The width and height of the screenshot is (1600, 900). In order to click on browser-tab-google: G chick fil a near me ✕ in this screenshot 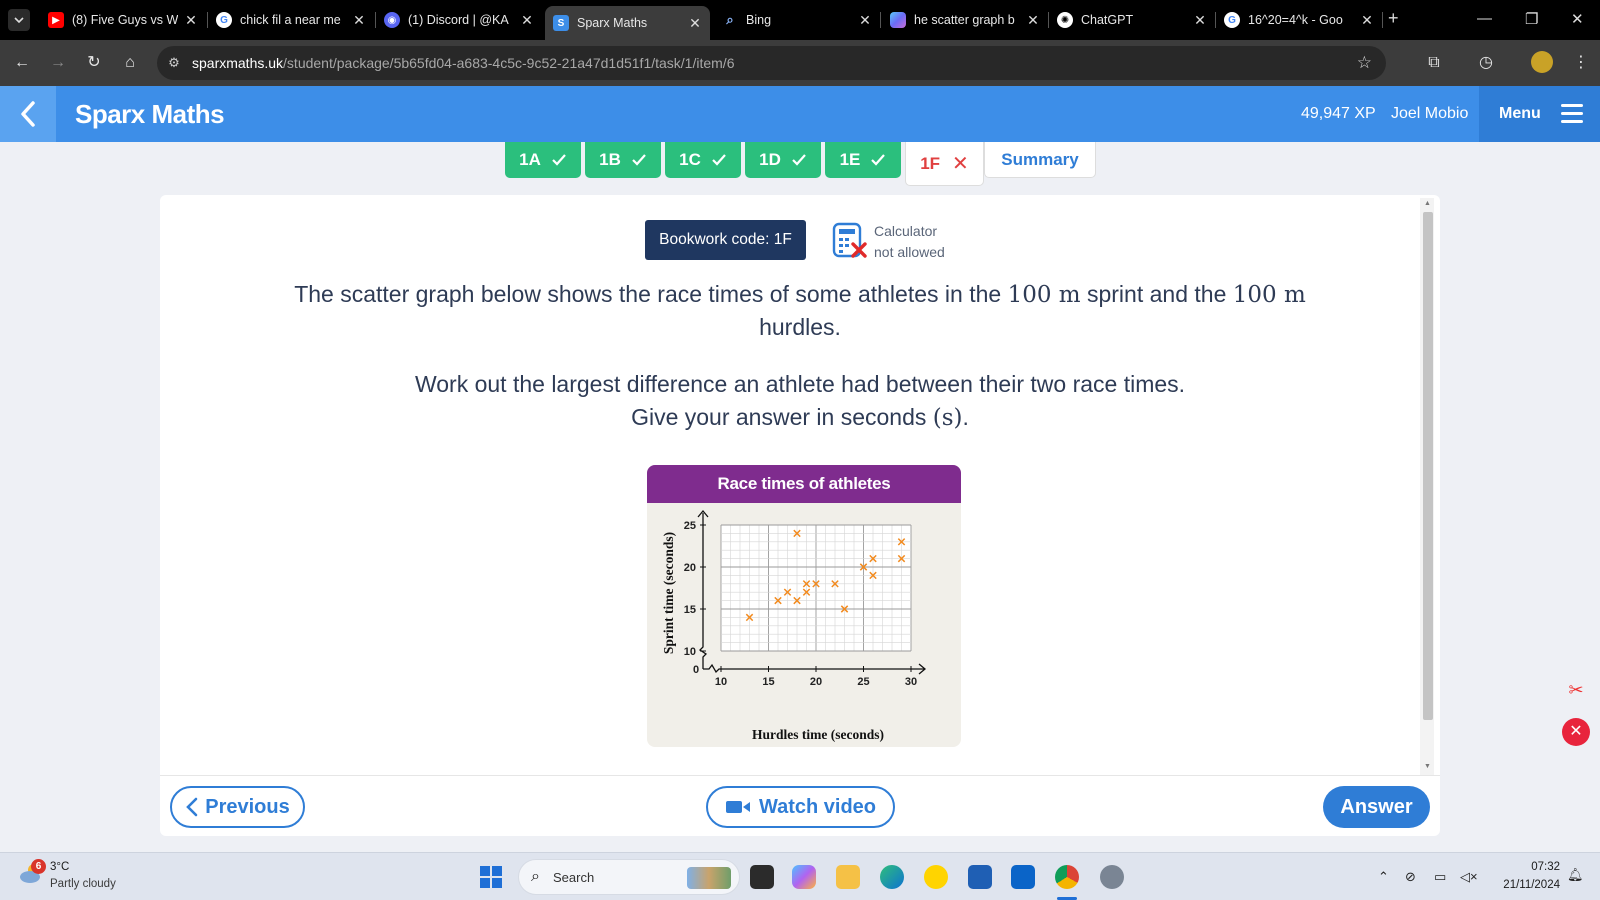, I will do `click(291, 20)`.